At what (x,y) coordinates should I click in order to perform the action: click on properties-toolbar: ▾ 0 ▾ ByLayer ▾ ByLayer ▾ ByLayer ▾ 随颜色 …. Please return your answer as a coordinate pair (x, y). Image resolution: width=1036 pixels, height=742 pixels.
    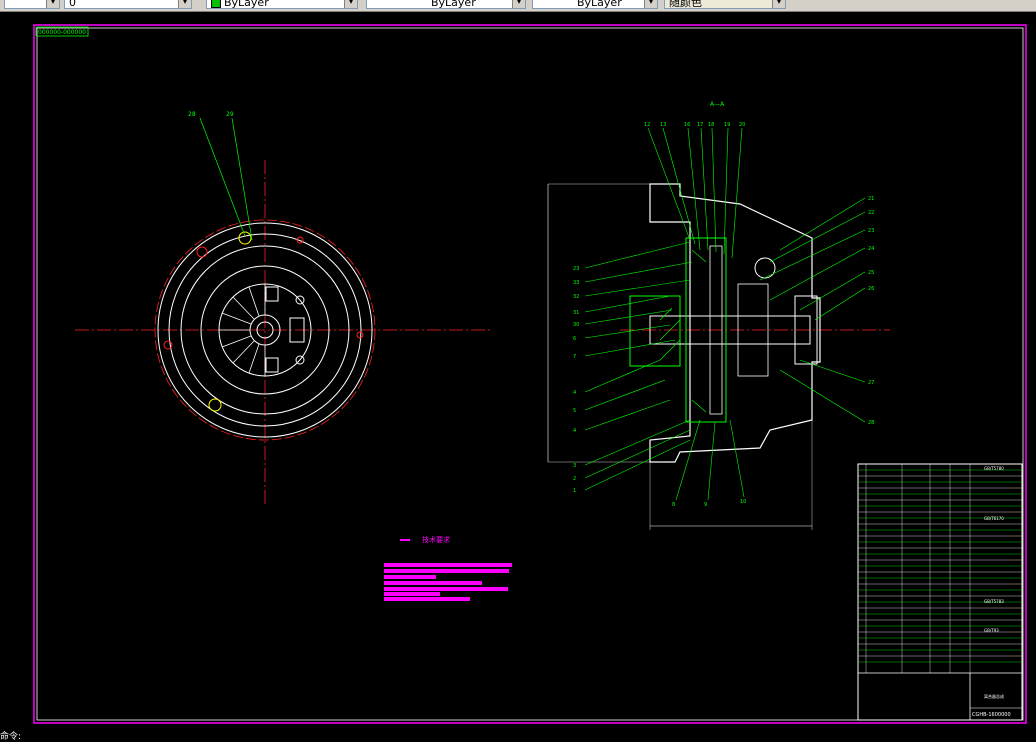
    Looking at the image, I should click on (518, 6).